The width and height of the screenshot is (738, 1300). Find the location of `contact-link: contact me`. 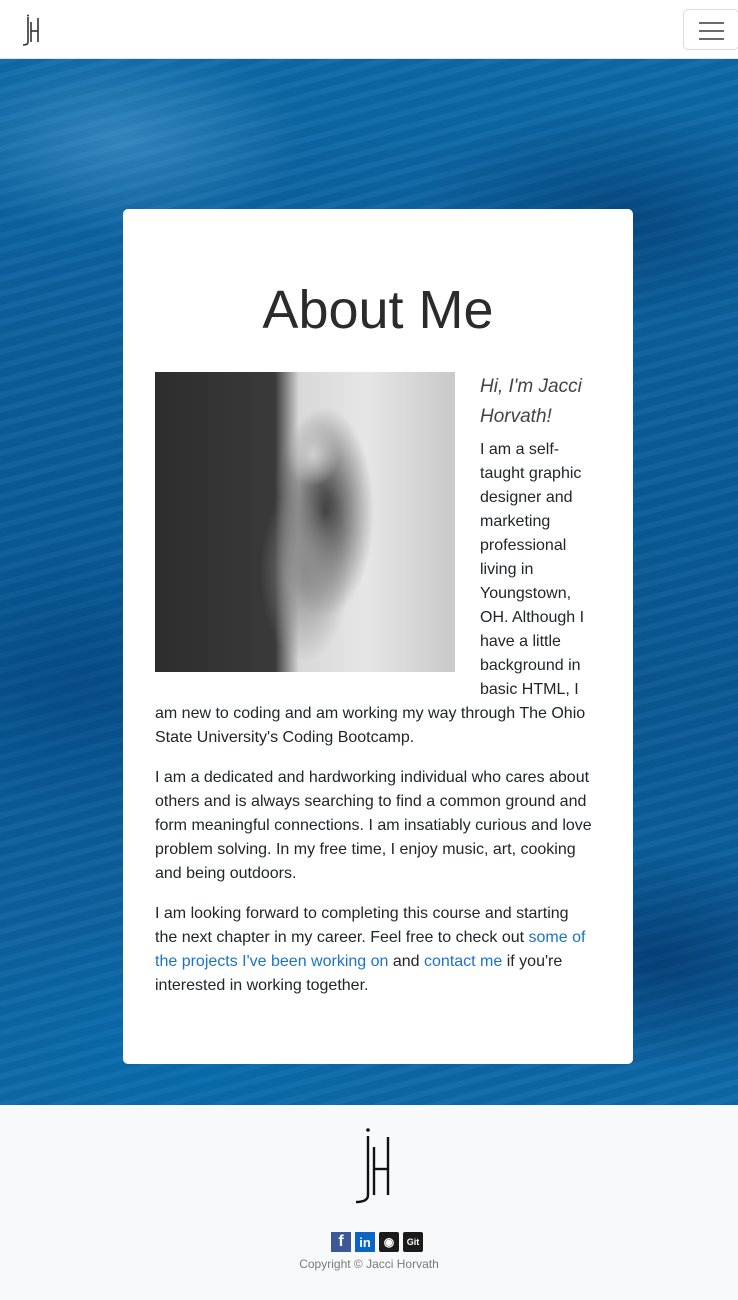

contact-link: contact me is located at coordinates (463, 961).